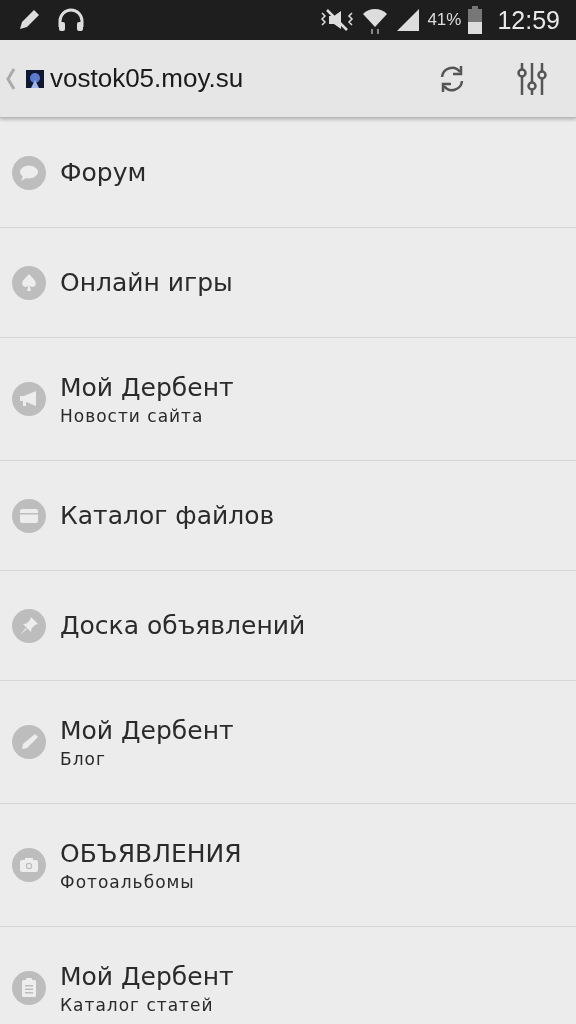  Describe the element at coordinates (288, 399) in the screenshot. I see `menu-item: Мой Дербент Новости сайта` at that location.